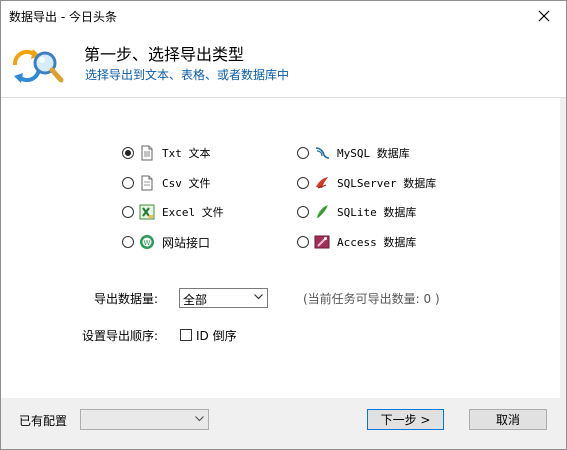 This screenshot has width=567, height=450. I want to click on order-label: 设置导出顺序:, so click(120, 336).